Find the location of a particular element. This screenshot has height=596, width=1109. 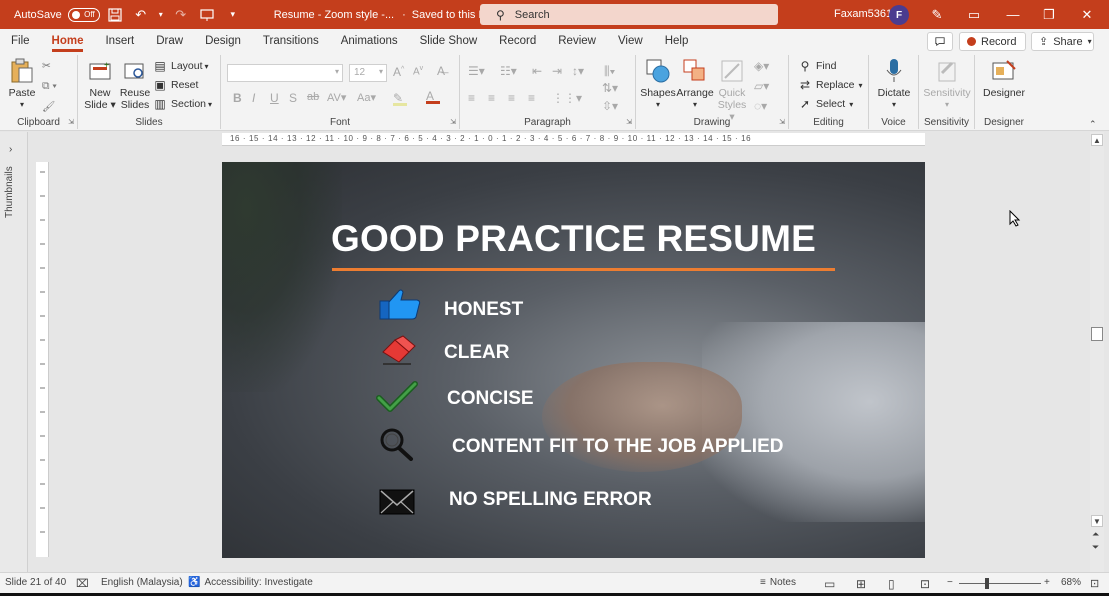

zoom-level: 68% is located at coordinates (1071, 582).